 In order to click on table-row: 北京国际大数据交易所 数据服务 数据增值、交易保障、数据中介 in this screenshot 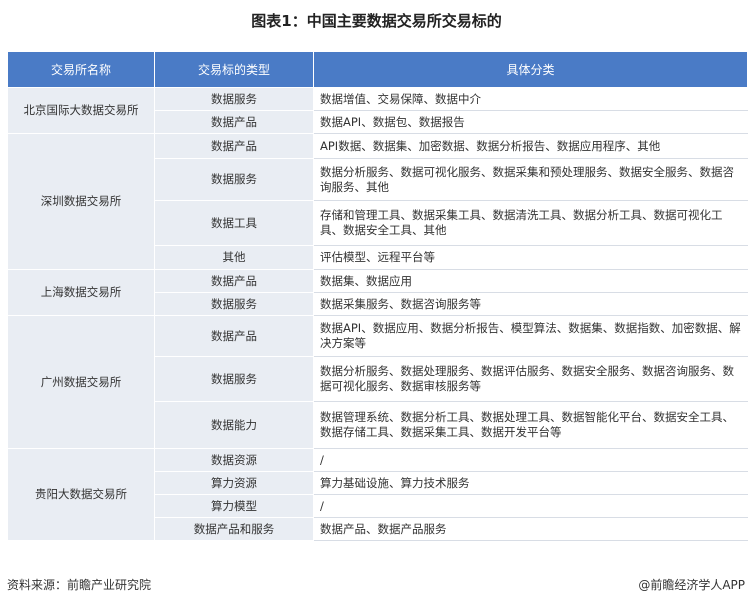, I will do `click(377, 110)`.